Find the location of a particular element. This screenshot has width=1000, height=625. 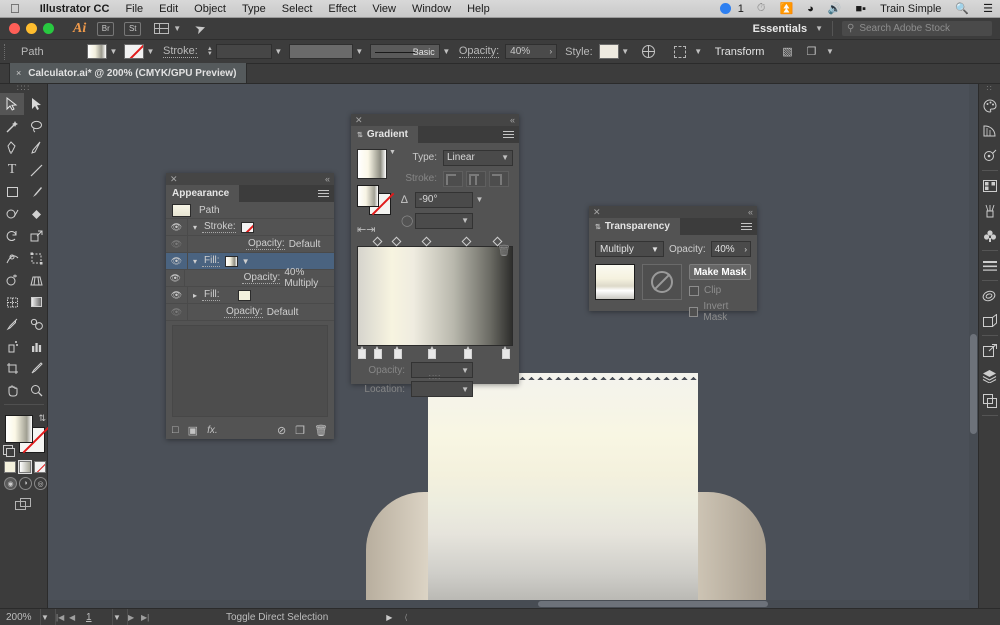

close-icon: × is located at coordinates (18, 73).